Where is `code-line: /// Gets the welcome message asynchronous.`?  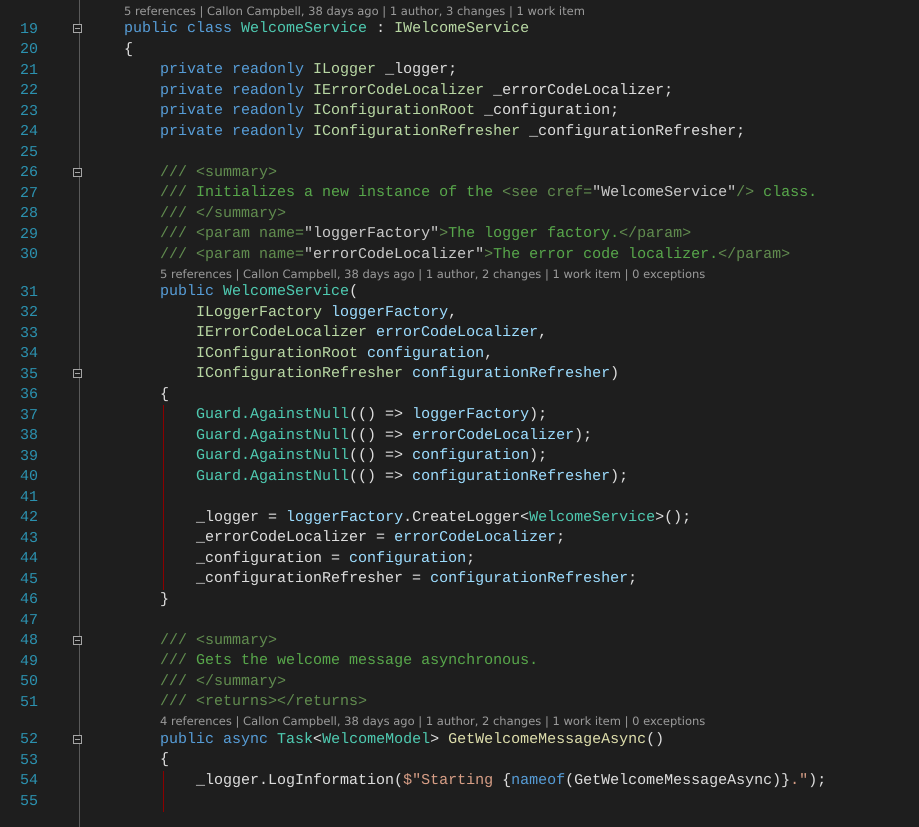 code-line: /// Gets the welcome message asynchronous. is located at coordinates (348, 661).